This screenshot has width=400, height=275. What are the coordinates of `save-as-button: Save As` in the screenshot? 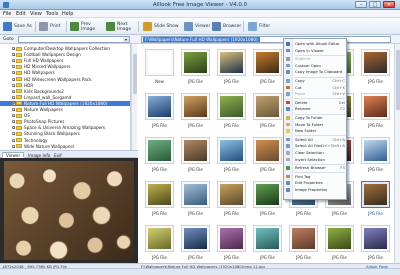 It's located at (17, 26).